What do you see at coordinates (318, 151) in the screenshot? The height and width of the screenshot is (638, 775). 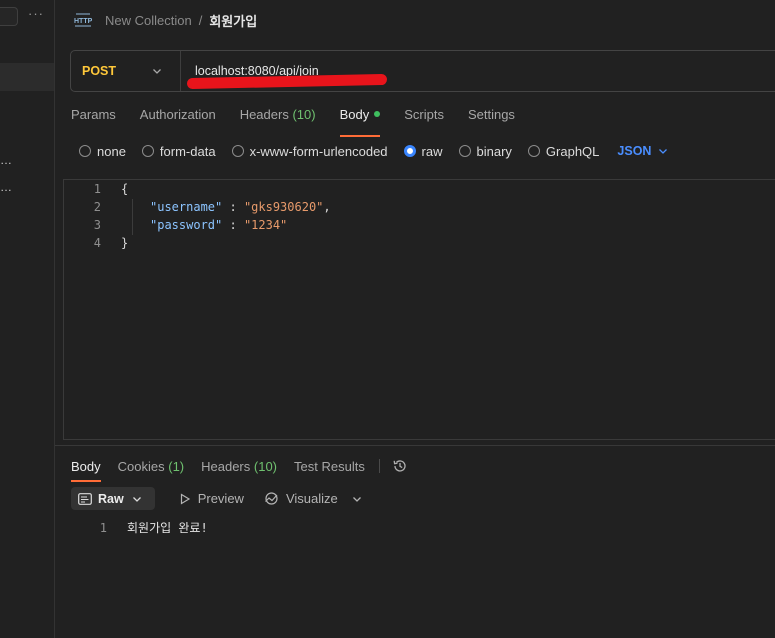 I see `radio-label: x-www-form-urlencoded` at bounding box center [318, 151].